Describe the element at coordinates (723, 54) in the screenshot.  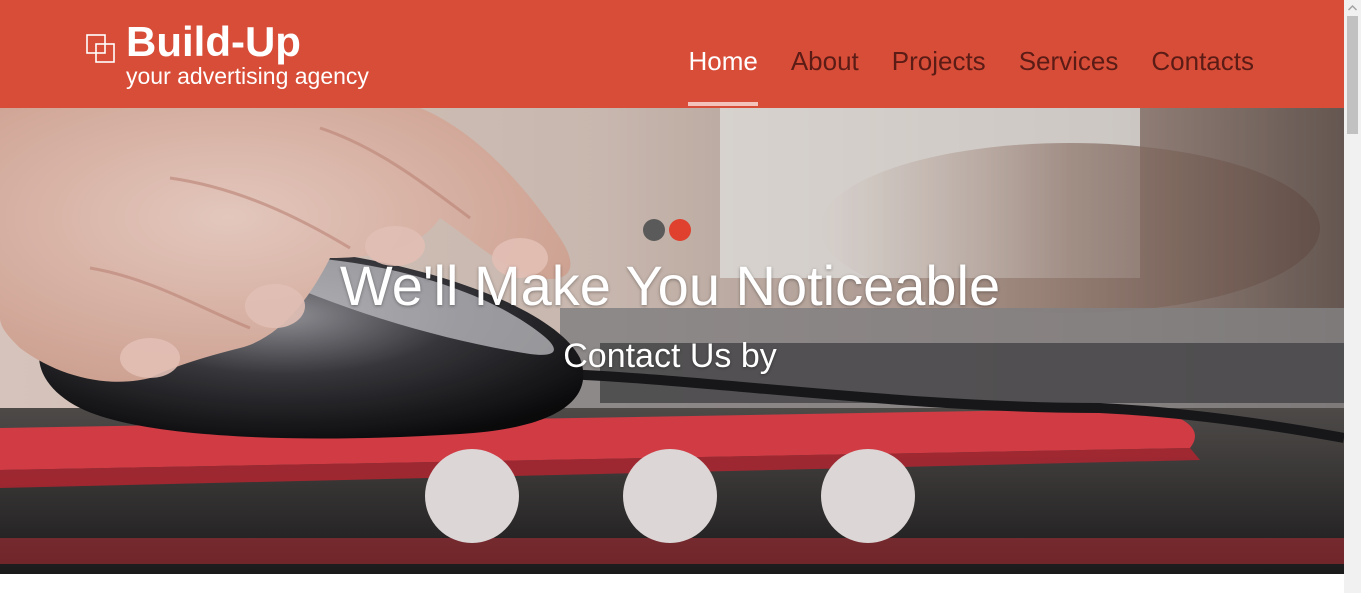
I see `nav-item-home: Home` at that location.